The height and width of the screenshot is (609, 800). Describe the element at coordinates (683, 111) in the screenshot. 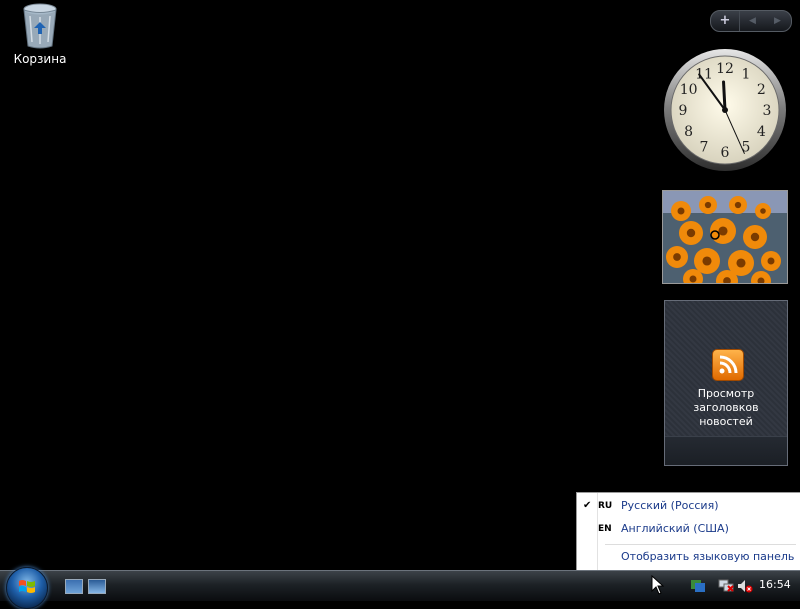

I see `clock-numeral: 9` at that location.